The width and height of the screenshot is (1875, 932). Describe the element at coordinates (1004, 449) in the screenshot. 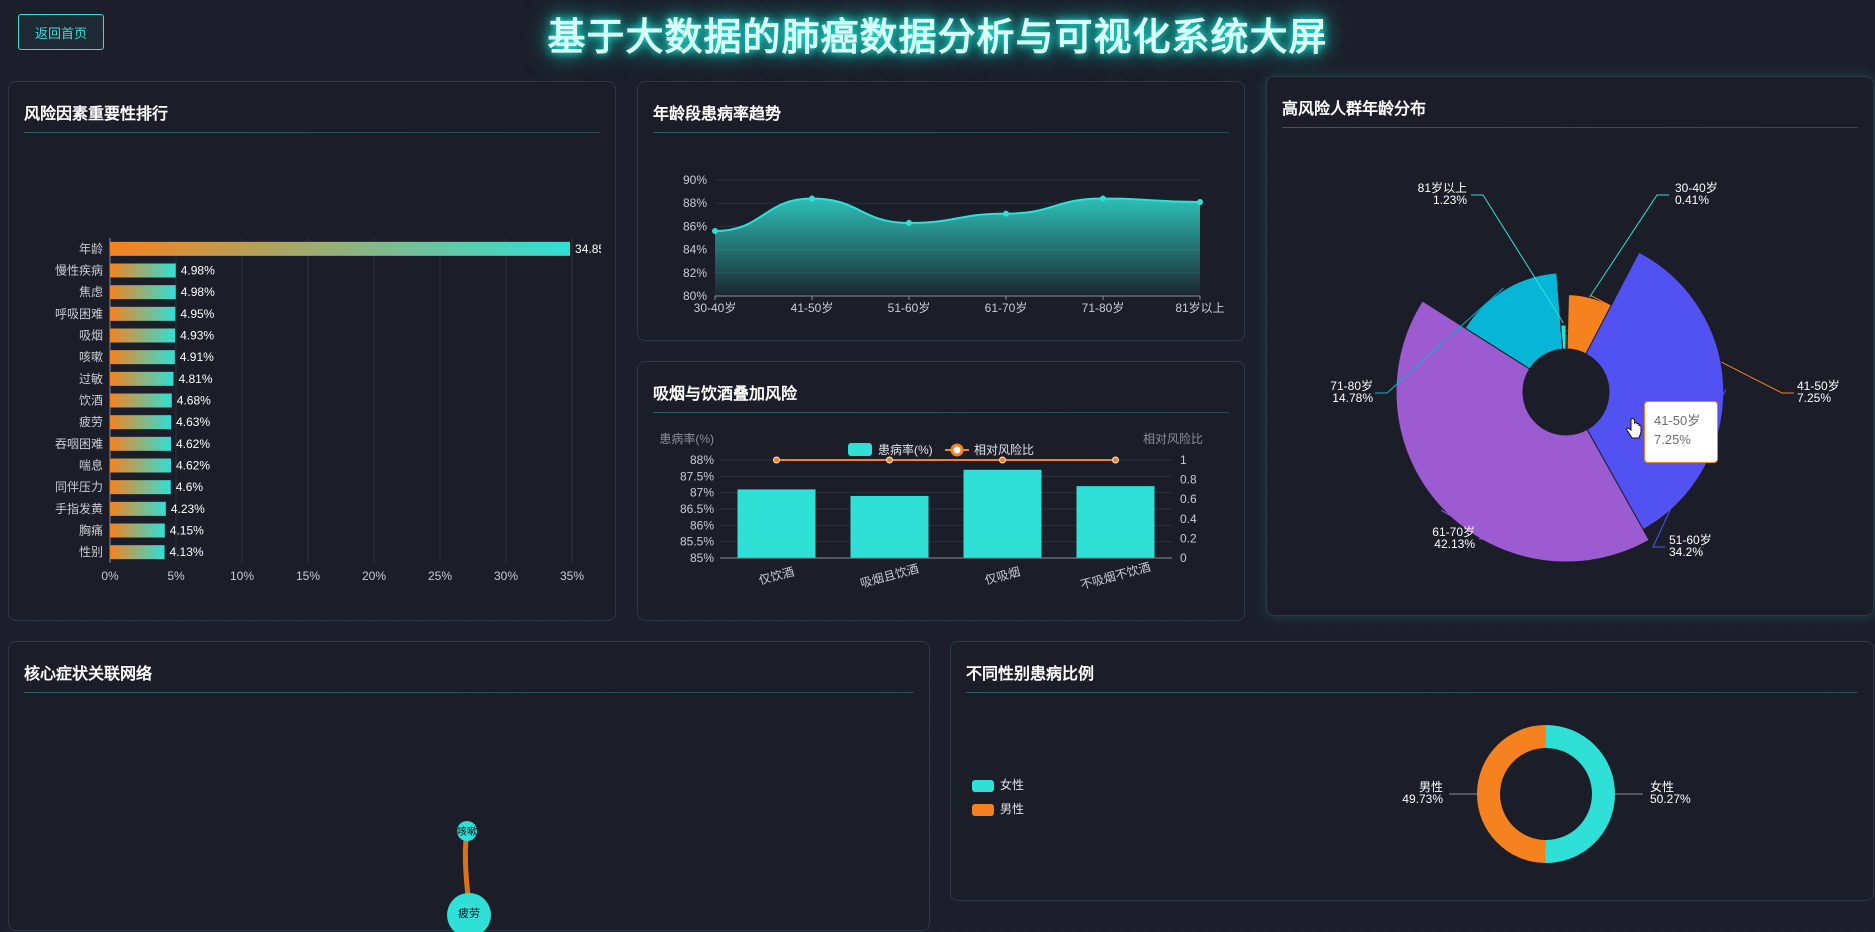

I see `legend-label: 相对风险比` at that location.